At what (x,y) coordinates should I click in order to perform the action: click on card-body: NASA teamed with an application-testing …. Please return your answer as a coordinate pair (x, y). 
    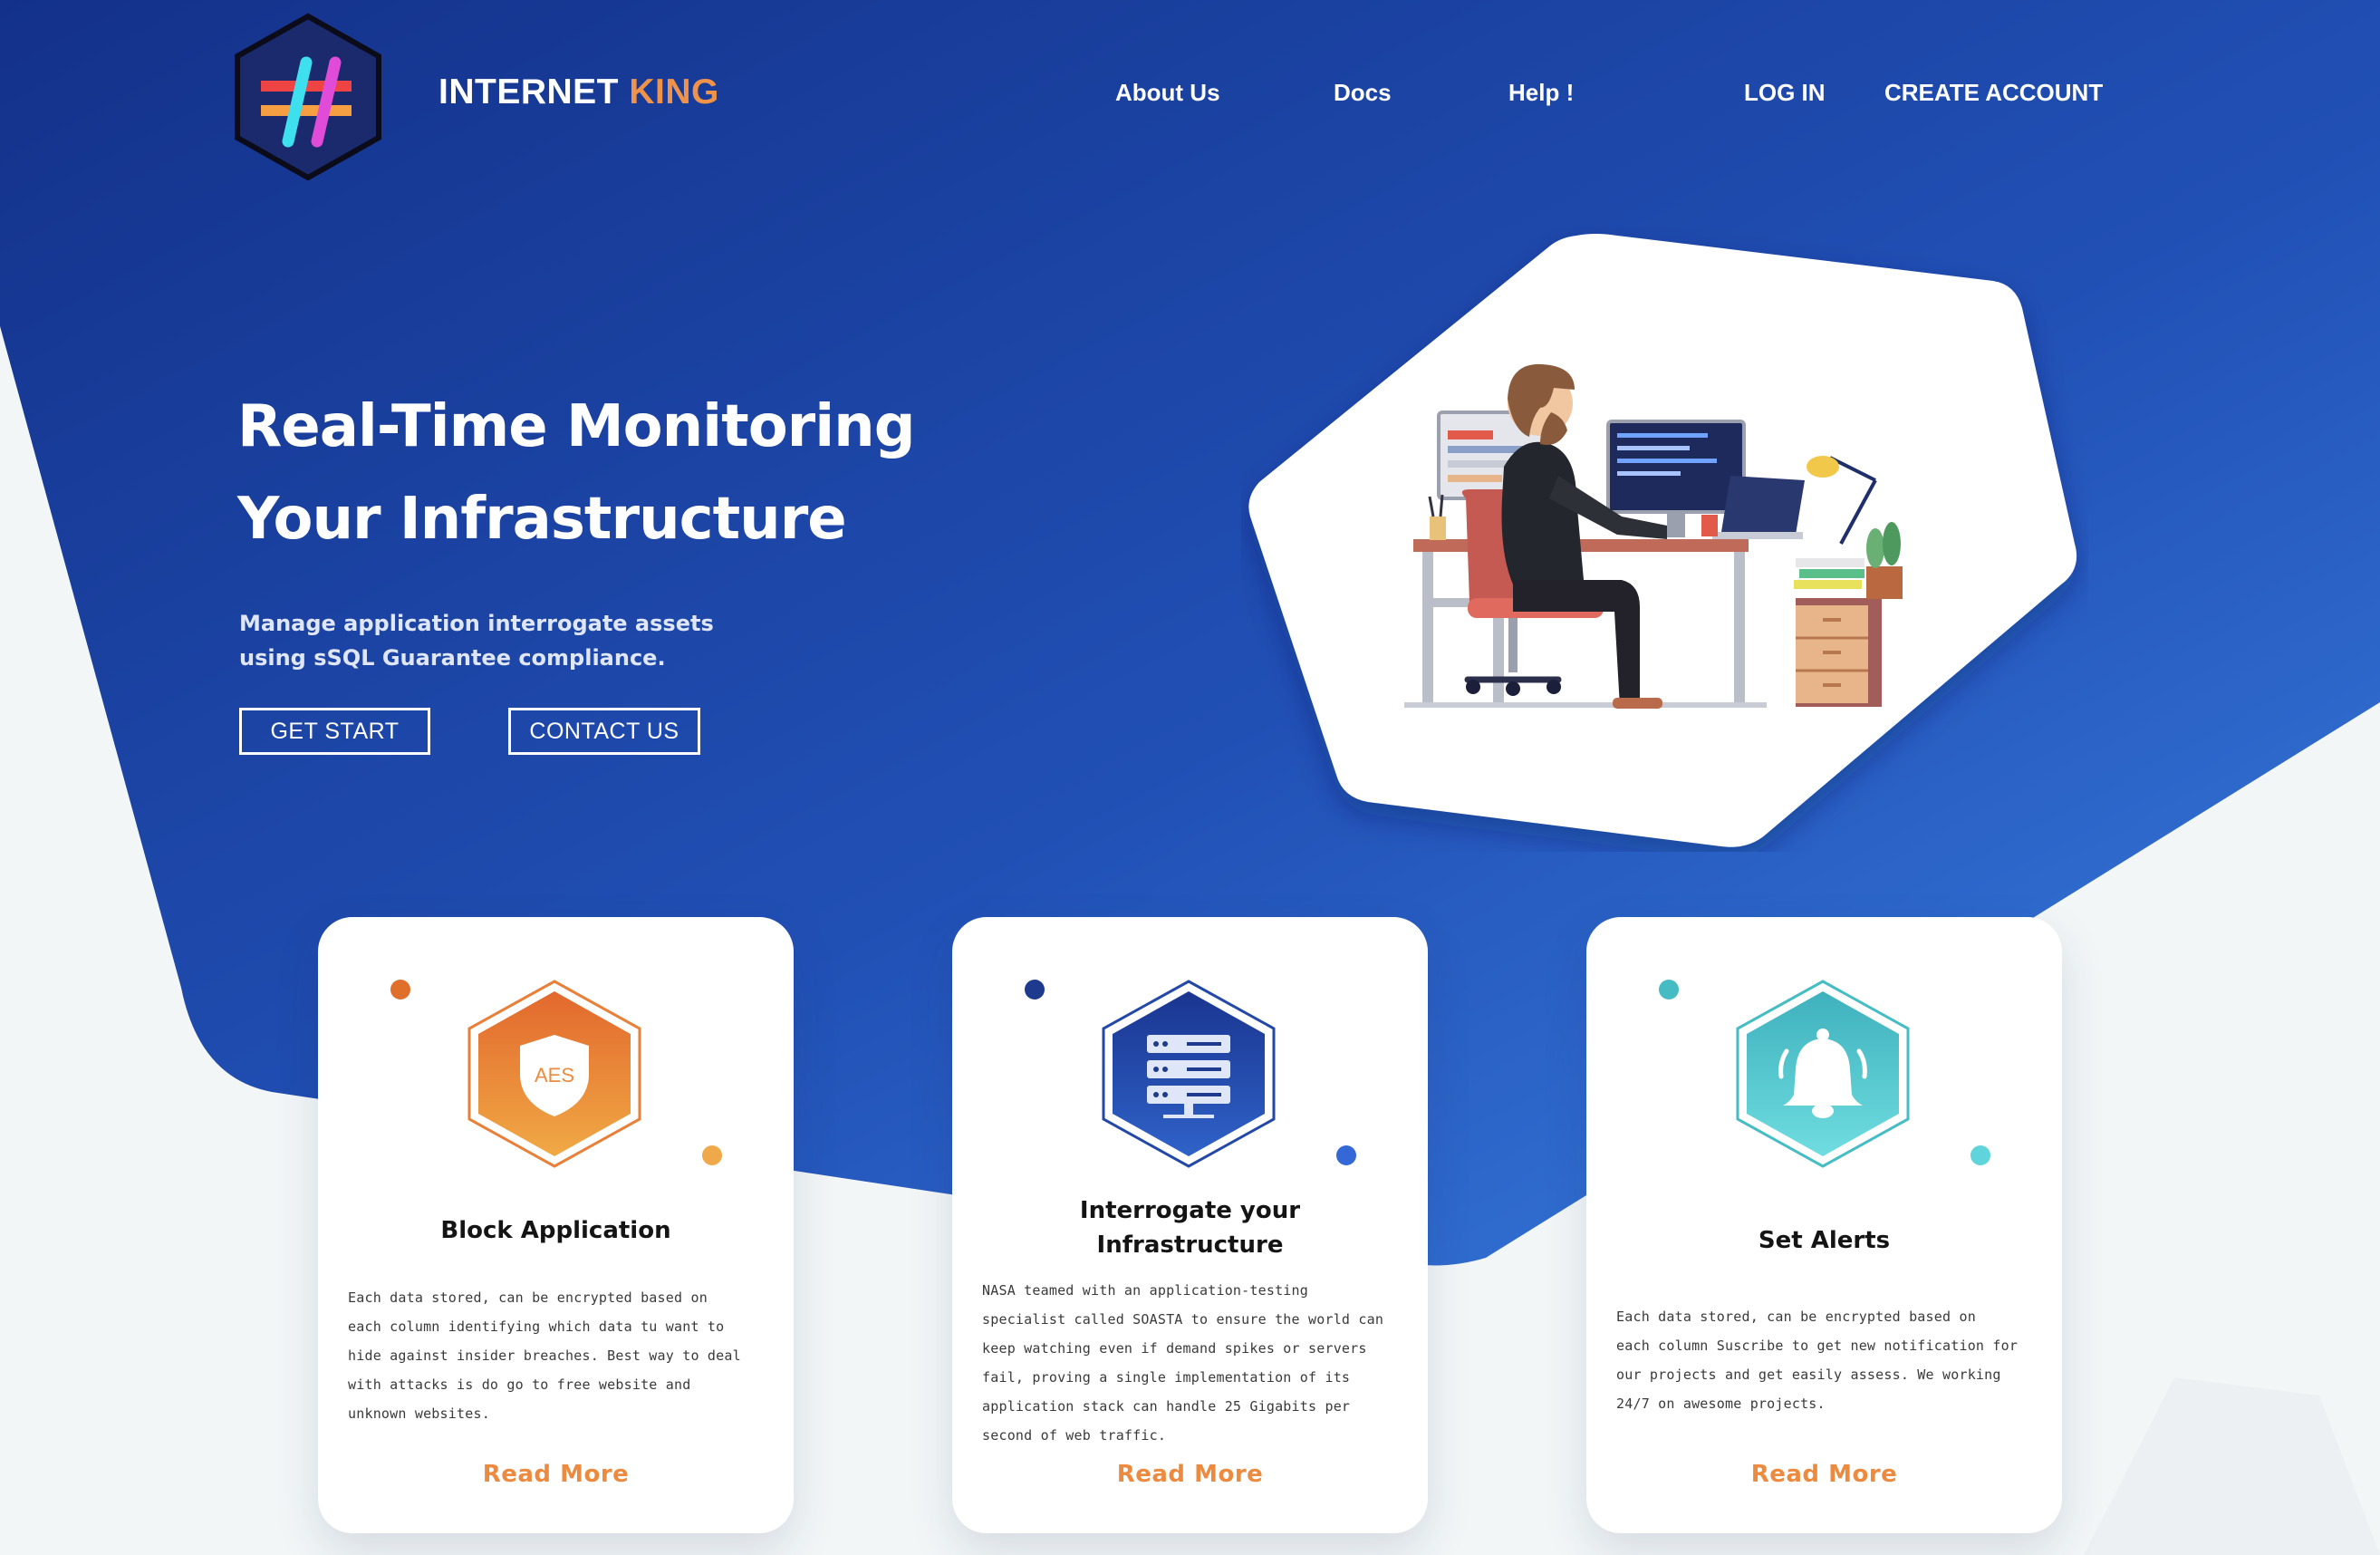
    Looking at the image, I should click on (1195, 1363).